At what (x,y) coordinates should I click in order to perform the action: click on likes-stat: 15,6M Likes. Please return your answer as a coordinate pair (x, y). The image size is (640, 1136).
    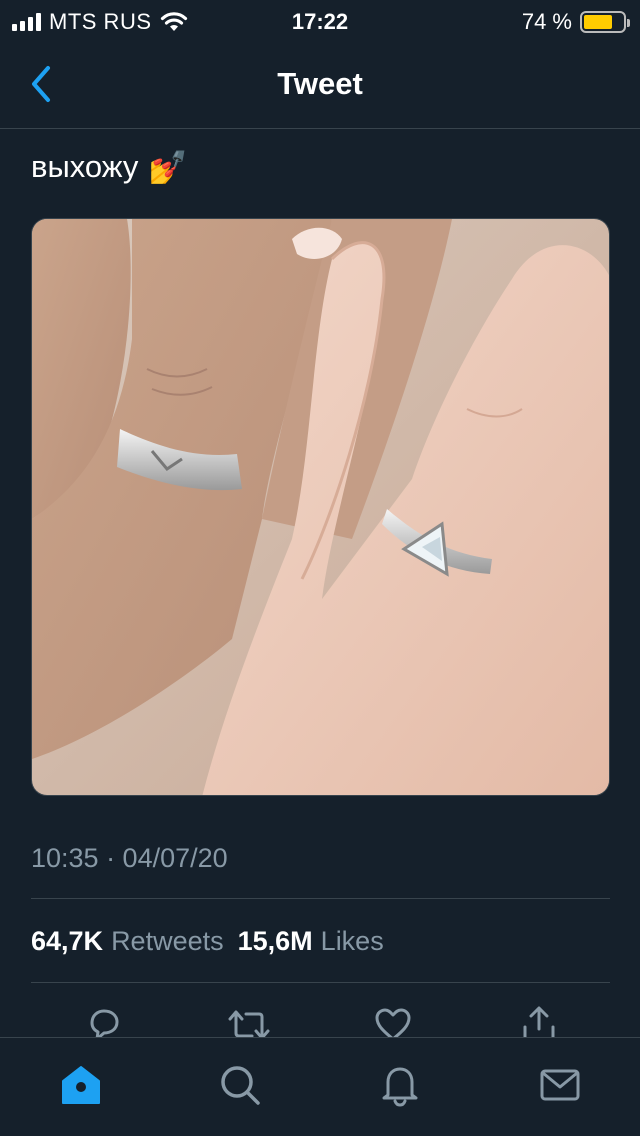
    Looking at the image, I should click on (311, 941).